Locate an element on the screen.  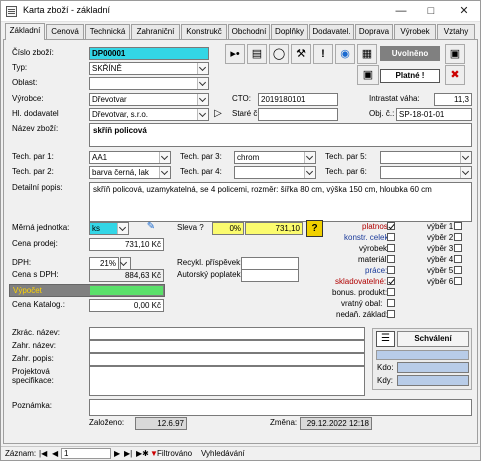
flag-checkbox-konstr-celek is located at coordinates (391, 237).